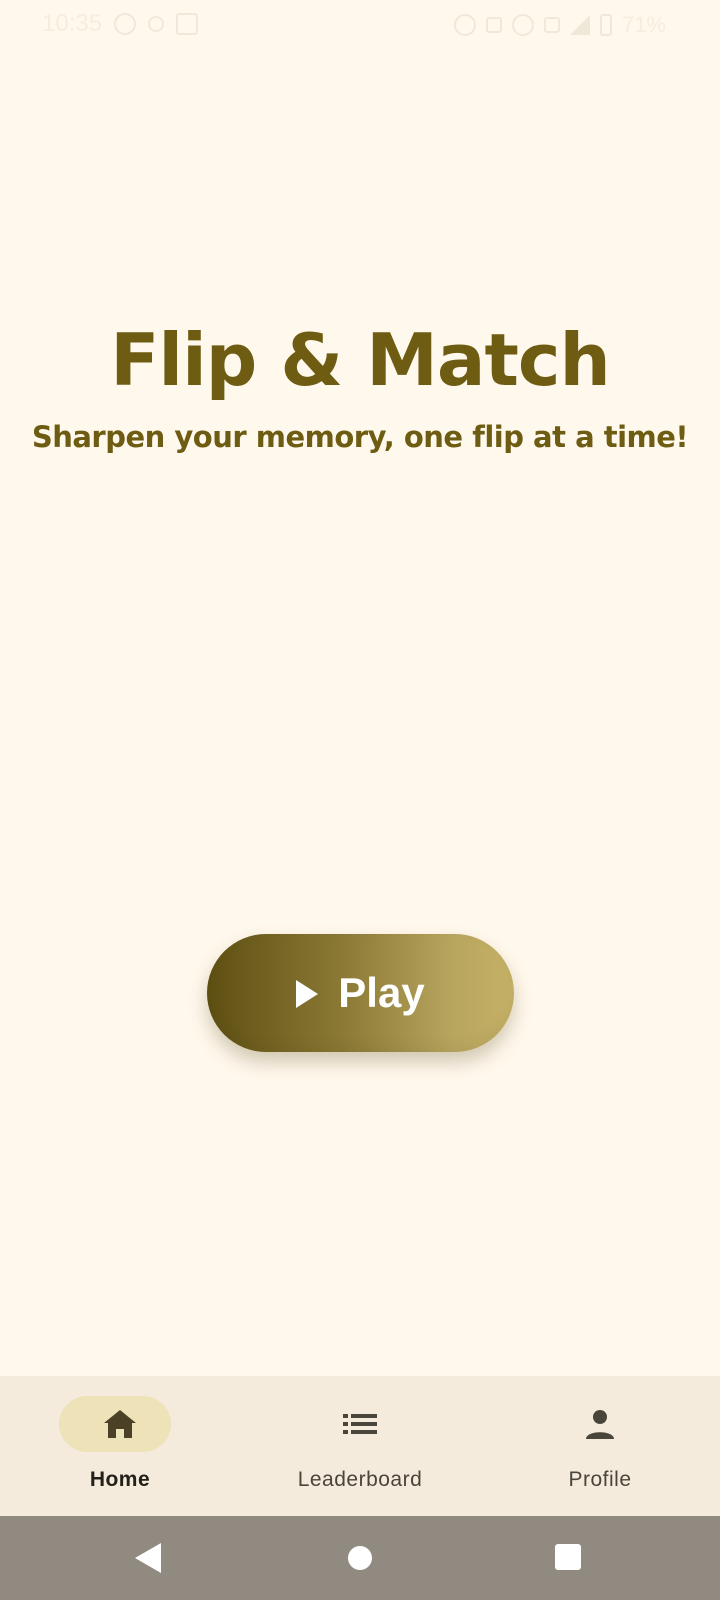 This screenshot has width=720, height=1600. Describe the element at coordinates (125, 24) in the screenshot. I see `sync-icon` at that location.